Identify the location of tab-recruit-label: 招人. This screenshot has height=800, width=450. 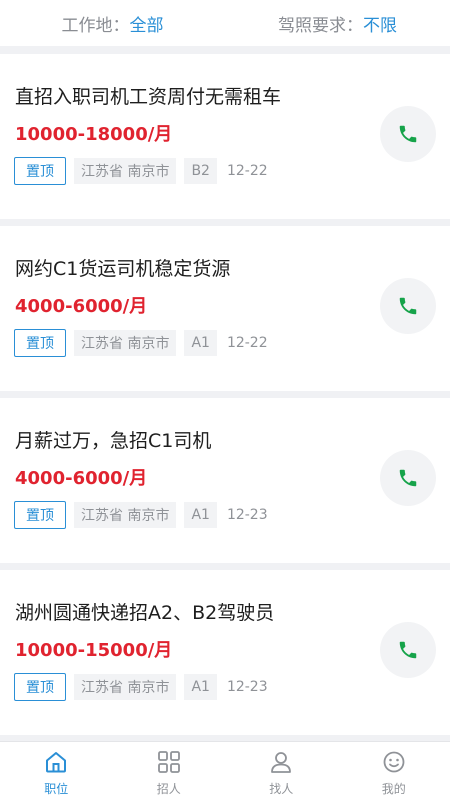
(168, 789).